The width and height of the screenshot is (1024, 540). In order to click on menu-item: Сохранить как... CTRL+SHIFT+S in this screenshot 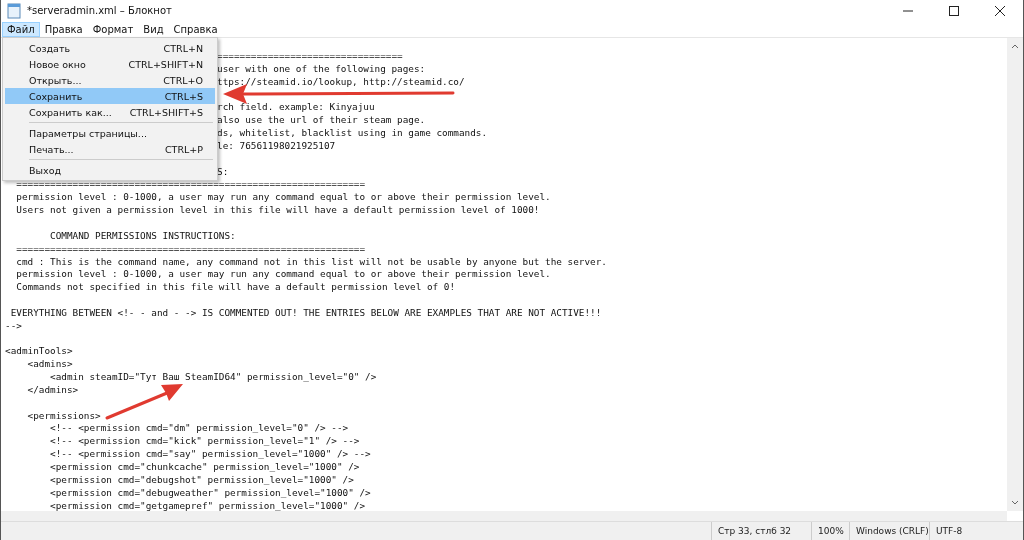, I will do `click(110, 112)`.